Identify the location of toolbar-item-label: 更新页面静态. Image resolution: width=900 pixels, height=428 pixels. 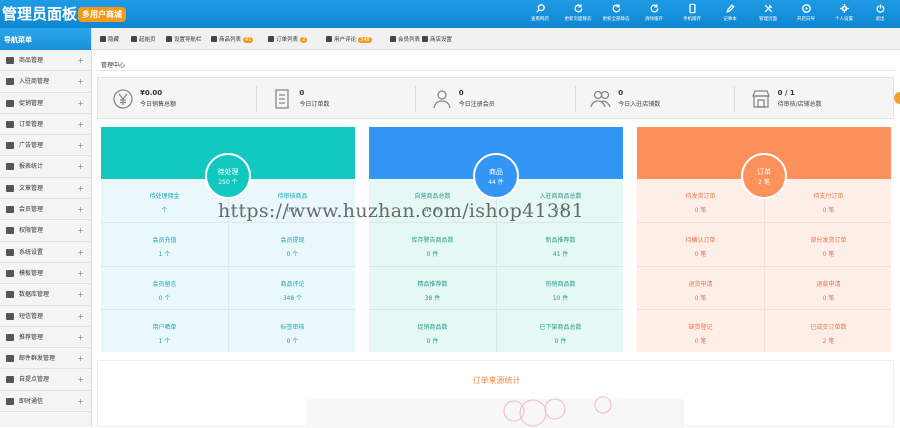
(578, 19).